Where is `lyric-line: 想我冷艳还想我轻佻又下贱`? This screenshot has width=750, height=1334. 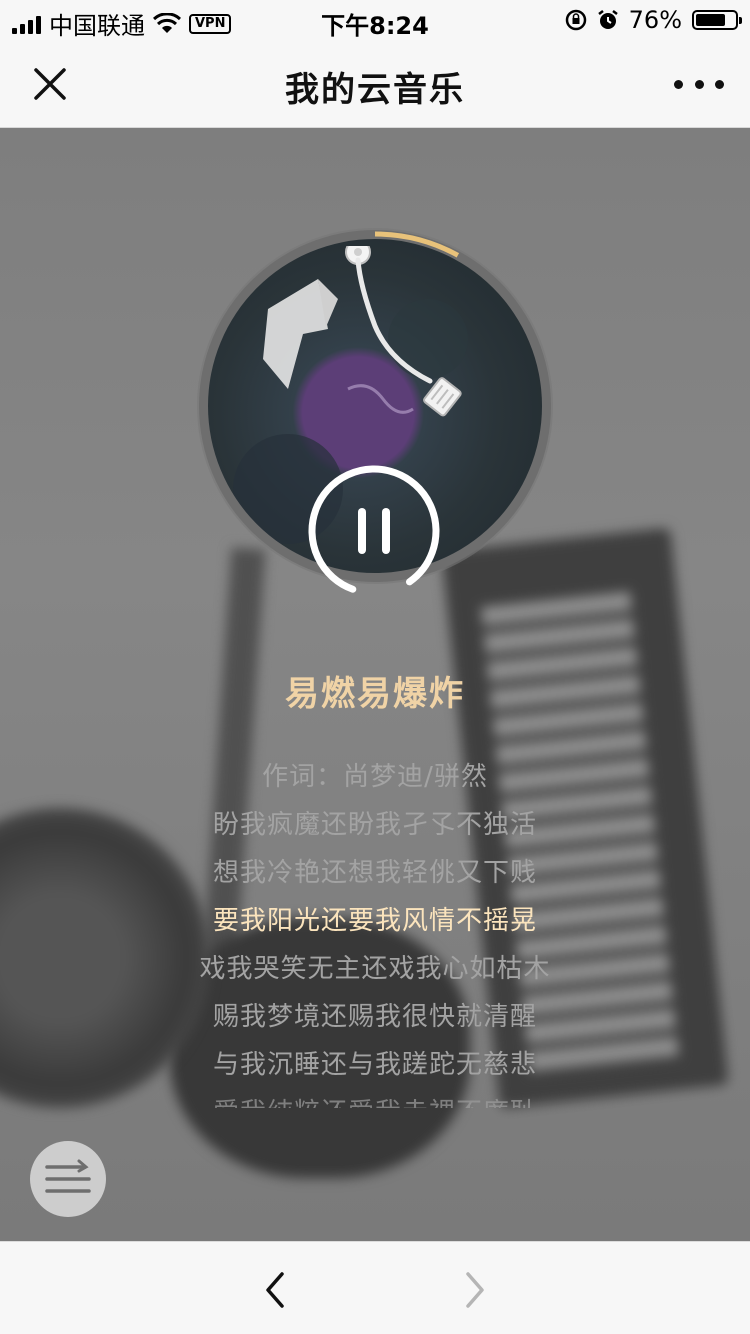
lyric-line: 想我冷艳还想我轻佻又下贱 is located at coordinates (374, 873).